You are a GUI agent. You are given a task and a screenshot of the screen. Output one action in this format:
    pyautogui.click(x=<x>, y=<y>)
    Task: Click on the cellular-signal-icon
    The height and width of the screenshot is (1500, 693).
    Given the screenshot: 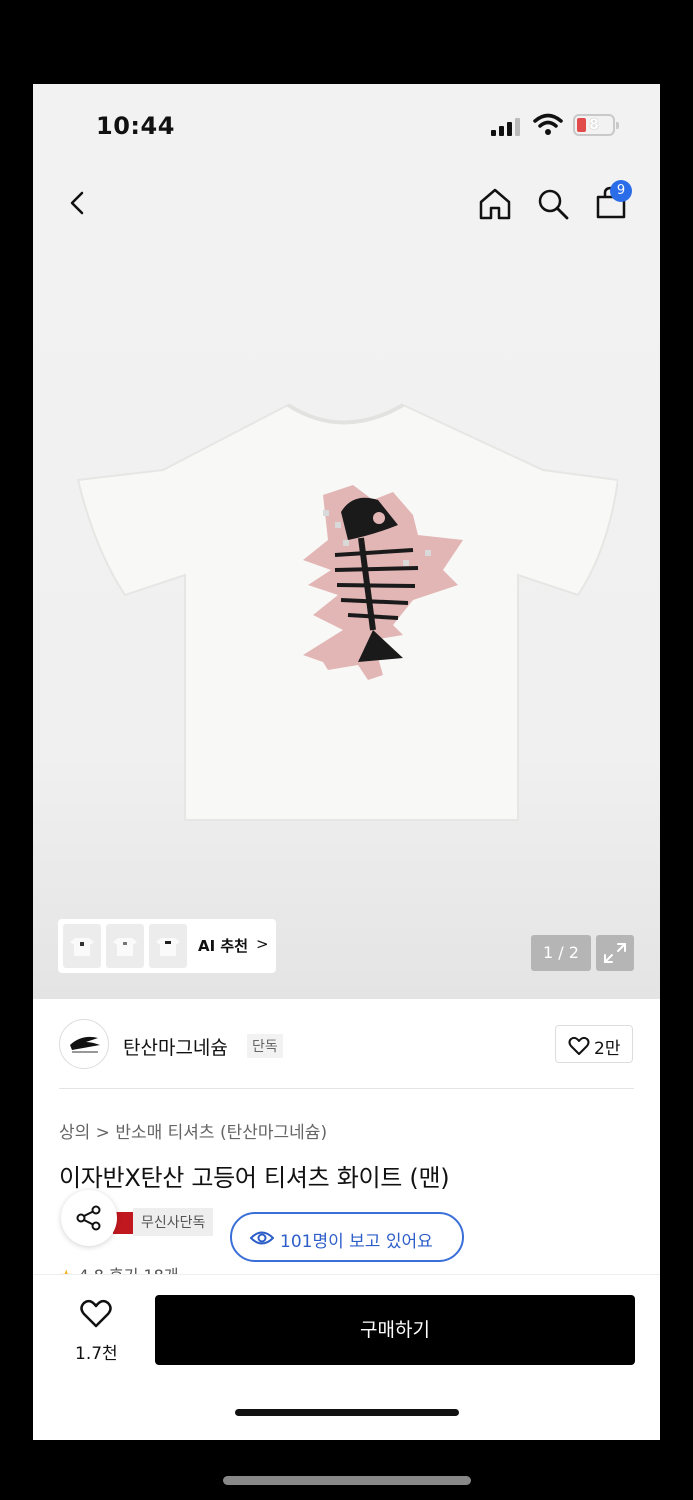 What is the action you would take?
    pyautogui.click(x=505, y=127)
    